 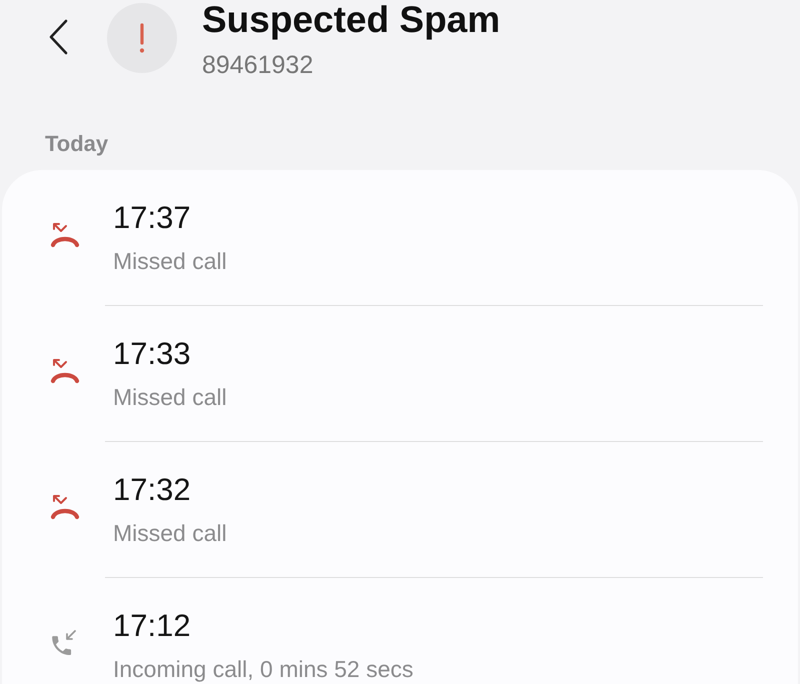 I want to click on chevron-left-icon, so click(x=58, y=37).